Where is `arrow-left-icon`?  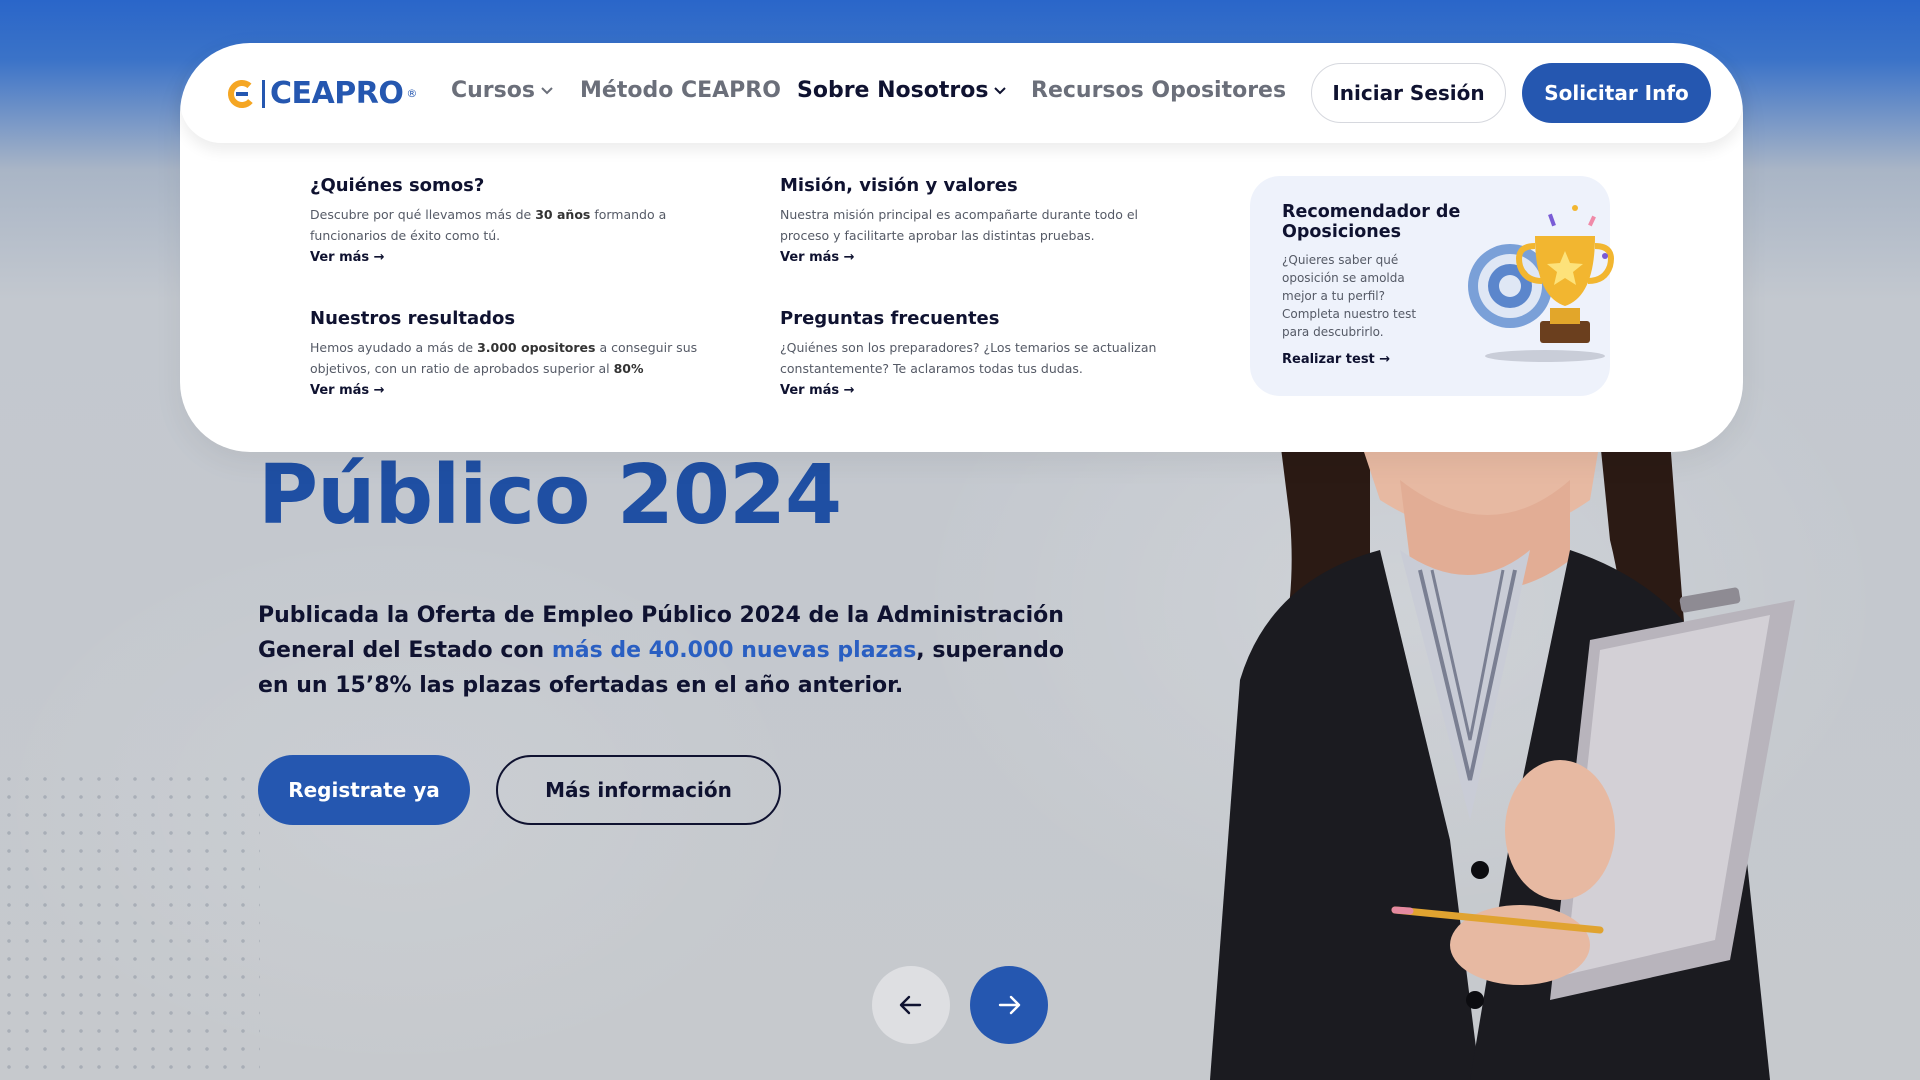 arrow-left-icon is located at coordinates (910, 1005).